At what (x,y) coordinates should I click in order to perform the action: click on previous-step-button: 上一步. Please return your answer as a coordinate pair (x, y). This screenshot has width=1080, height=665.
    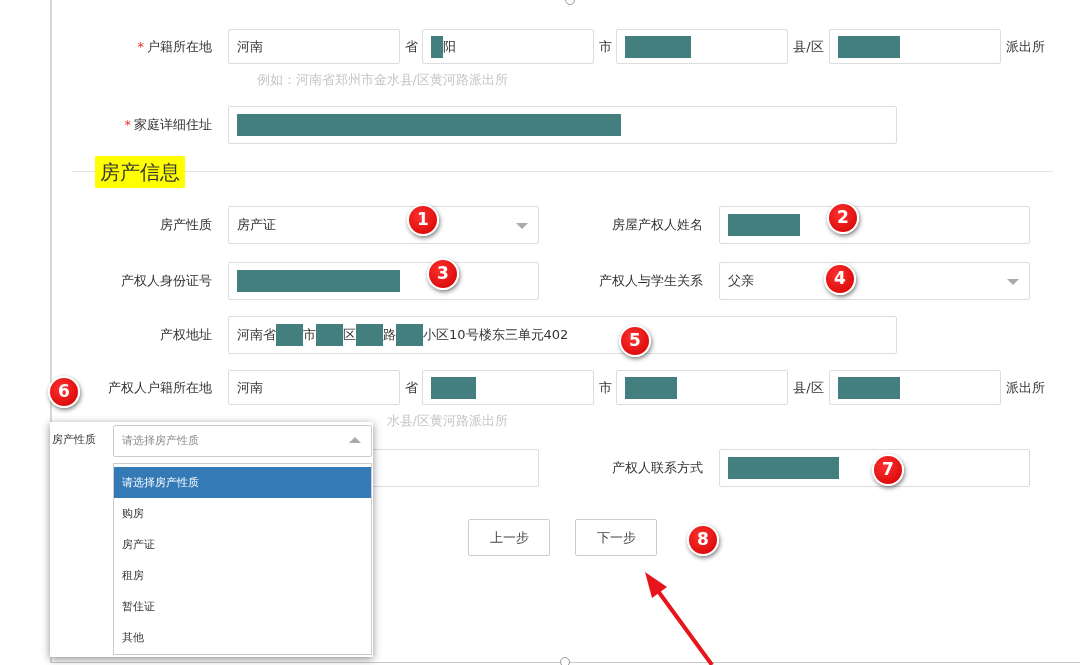
    Looking at the image, I should click on (509, 537).